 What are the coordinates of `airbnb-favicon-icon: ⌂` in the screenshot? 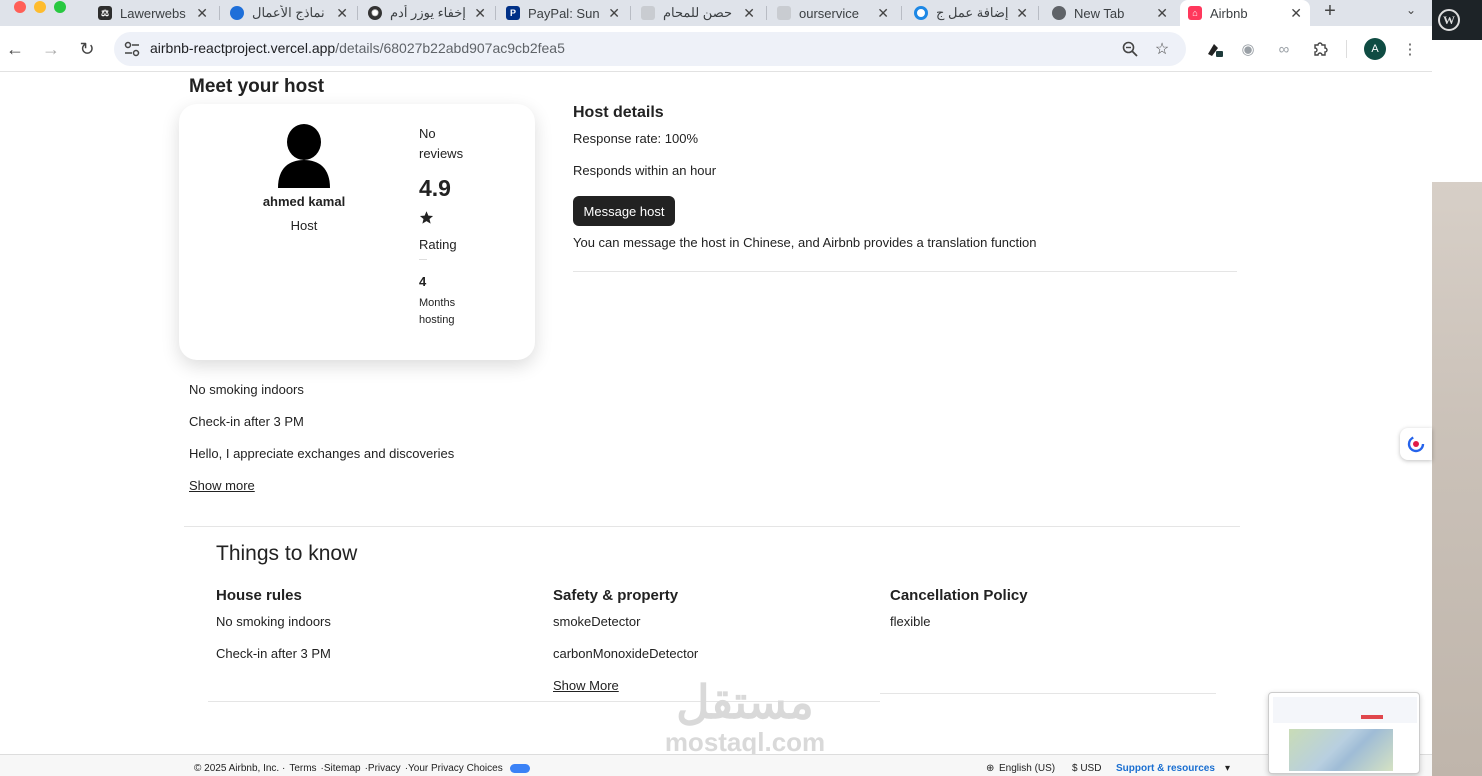 It's located at (1195, 13).